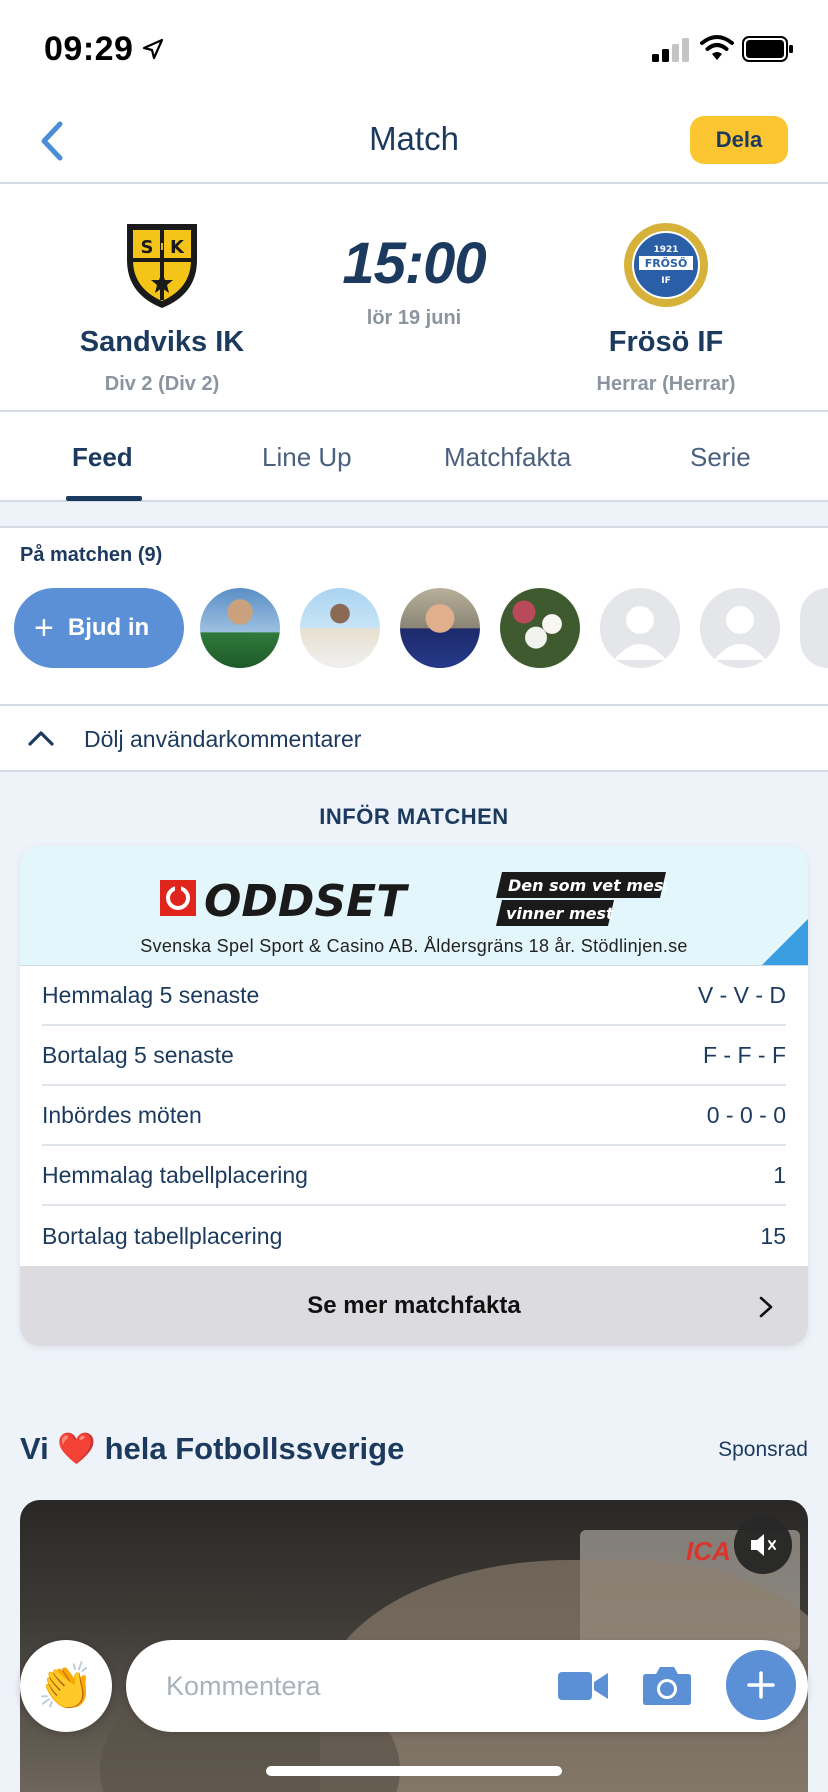  Describe the element at coordinates (162, 247) in the screenshot. I see `svg-text: I` at that location.